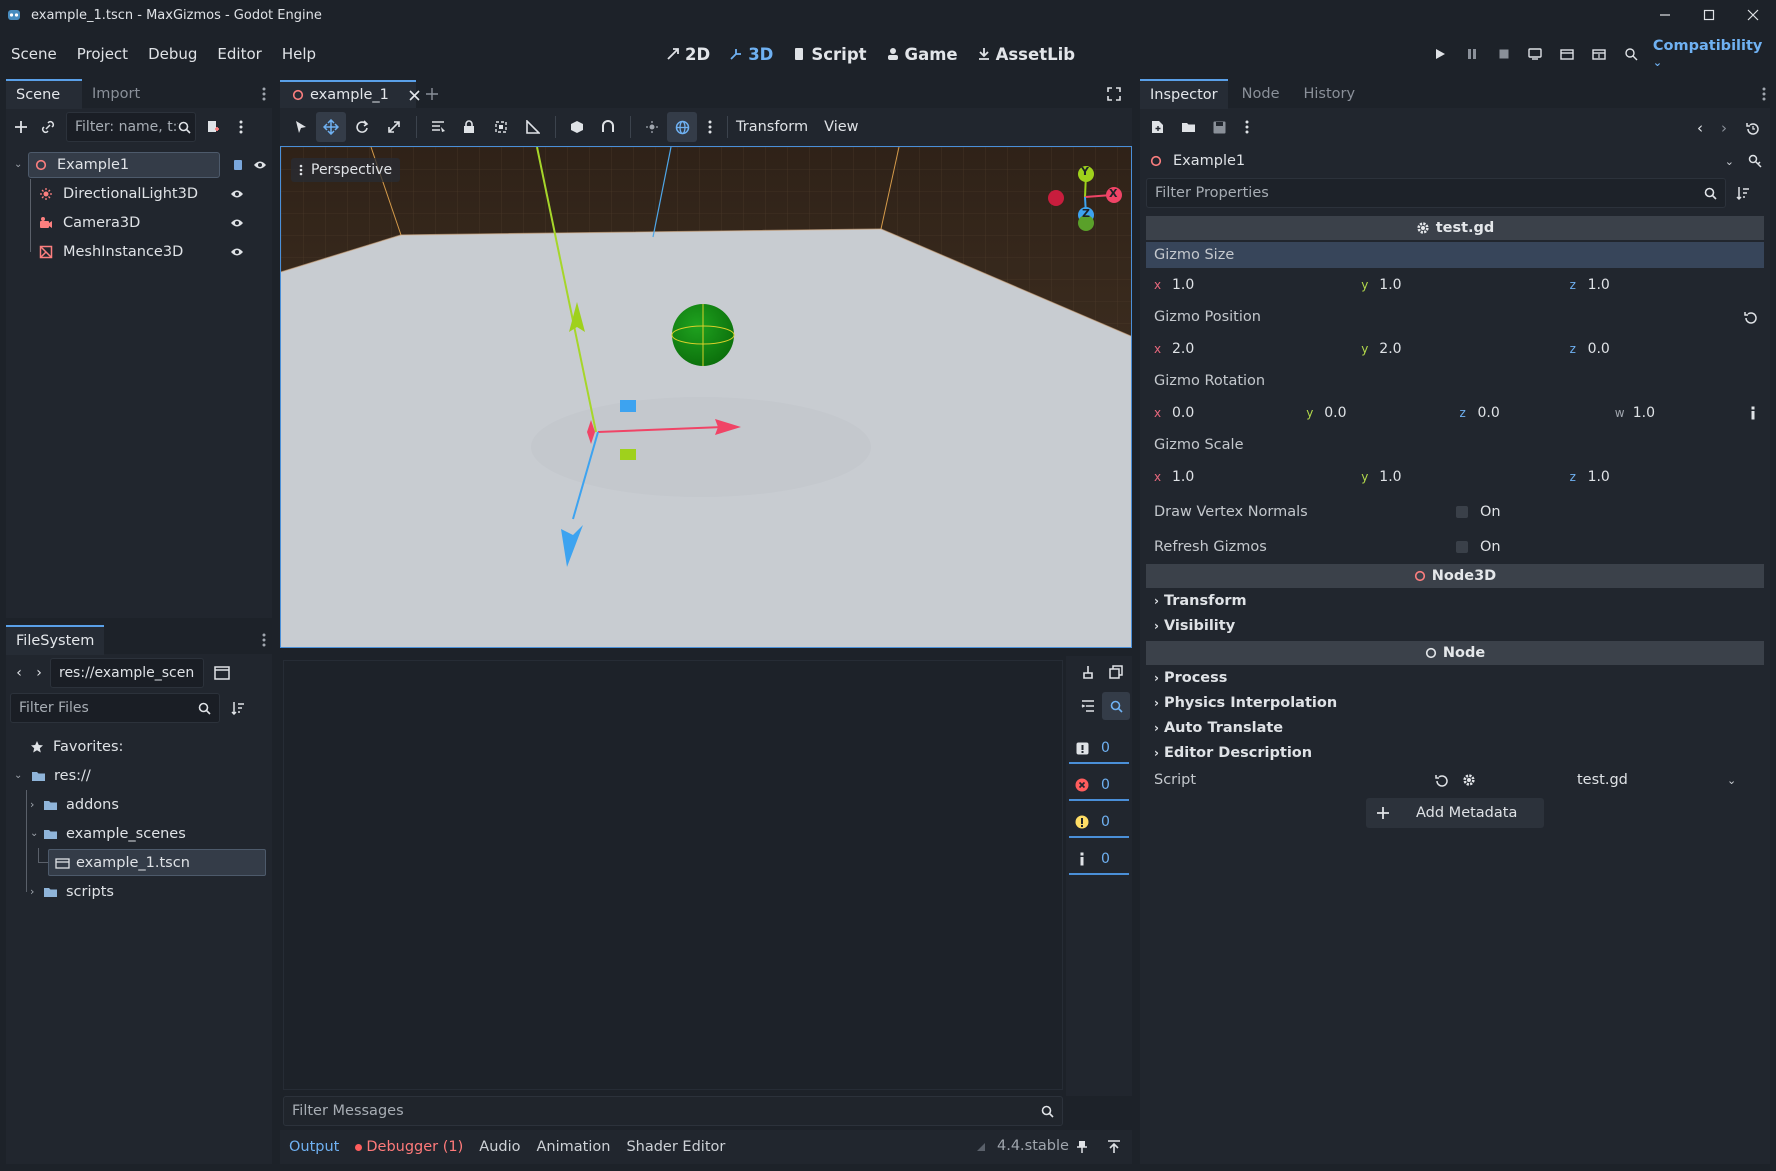 The height and width of the screenshot is (1171, 1776). I want to click on snap-icon, so click(608, 127).